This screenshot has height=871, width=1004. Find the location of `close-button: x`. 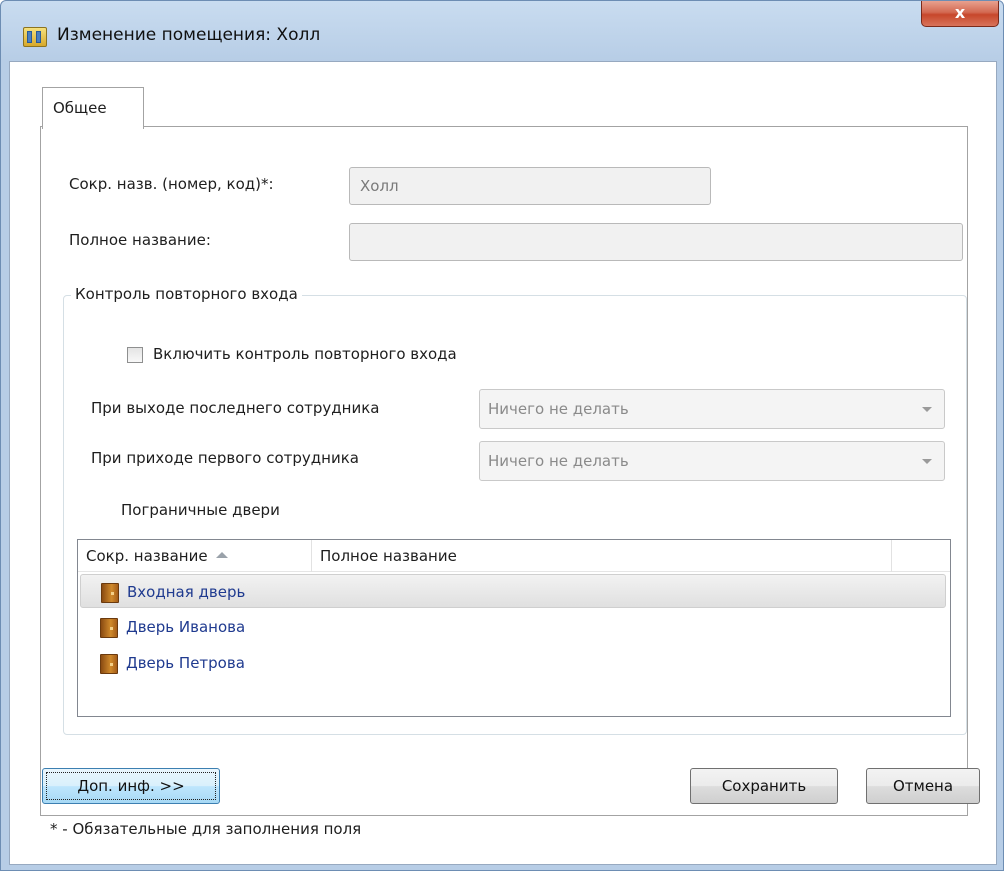

close-button: x is located at coordinates (960, 14).